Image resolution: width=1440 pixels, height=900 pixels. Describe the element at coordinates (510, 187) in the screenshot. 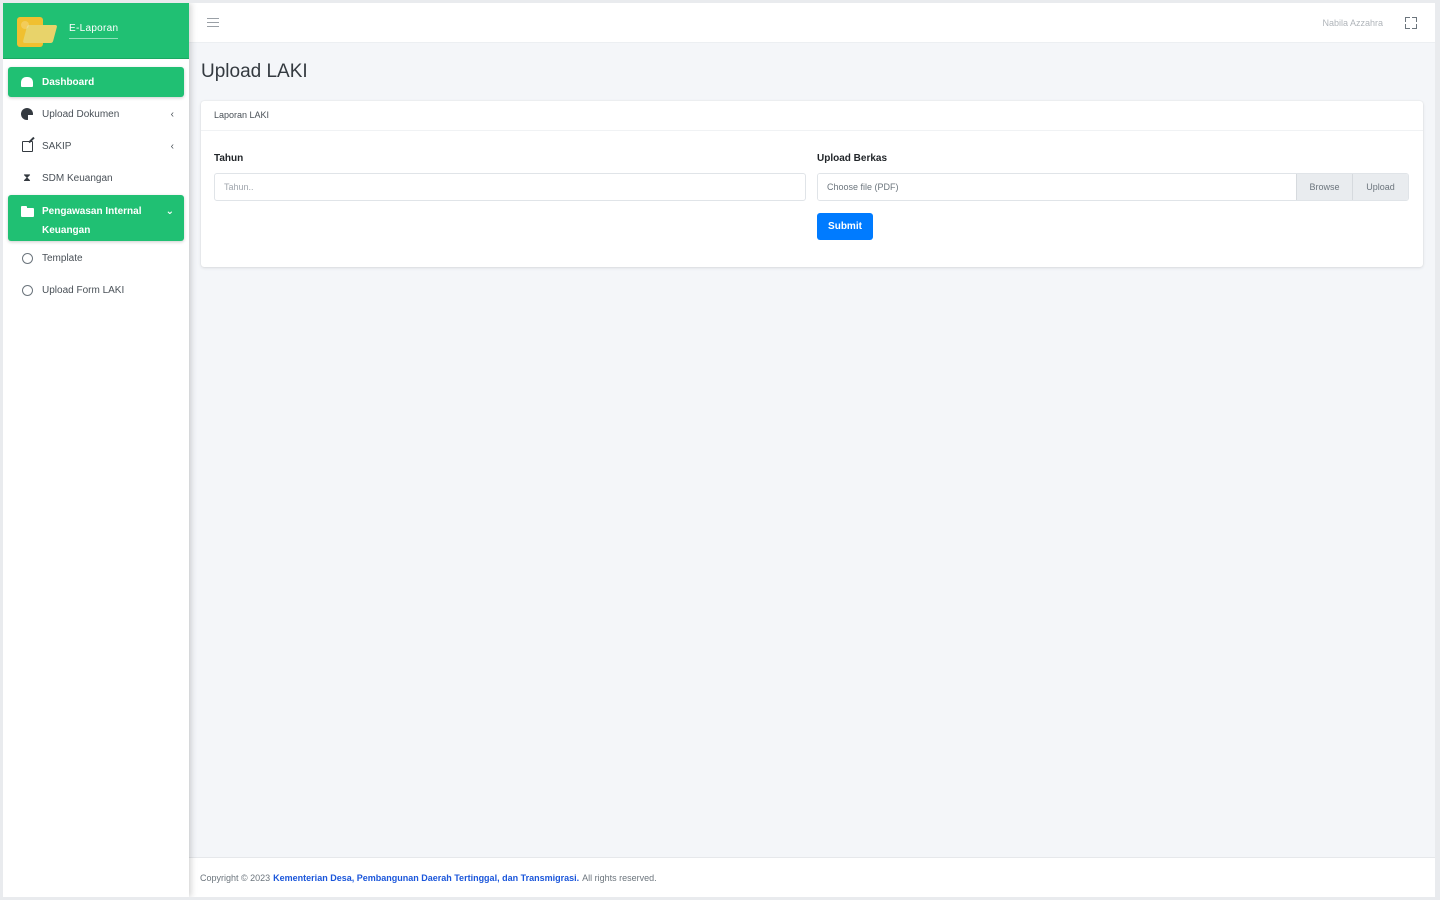

I see `tahun-input: Tahun..` at that location.